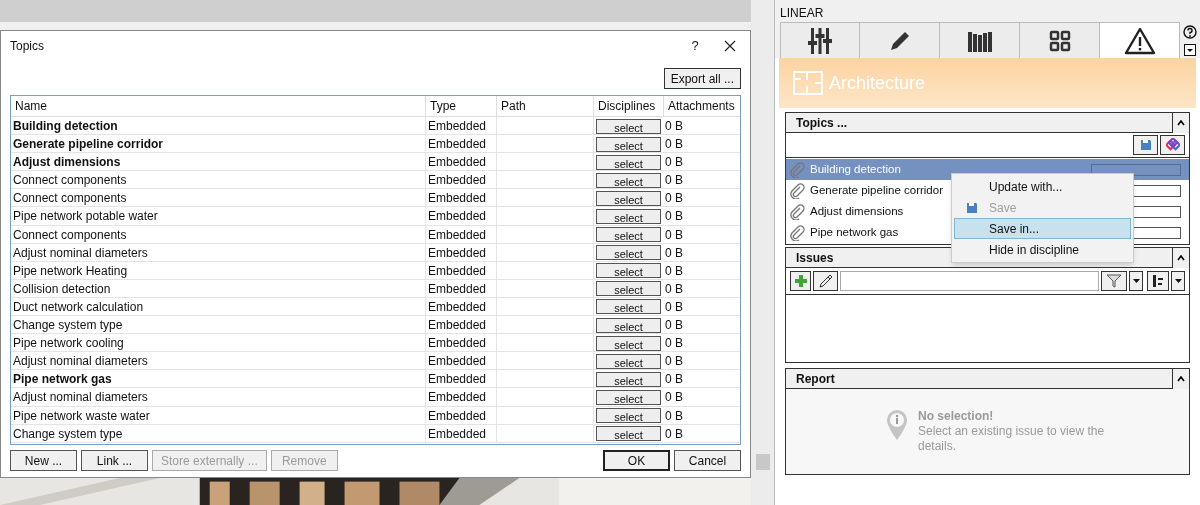  I want to click on table-cell-text: Duct network calculation, so click(78, 307).